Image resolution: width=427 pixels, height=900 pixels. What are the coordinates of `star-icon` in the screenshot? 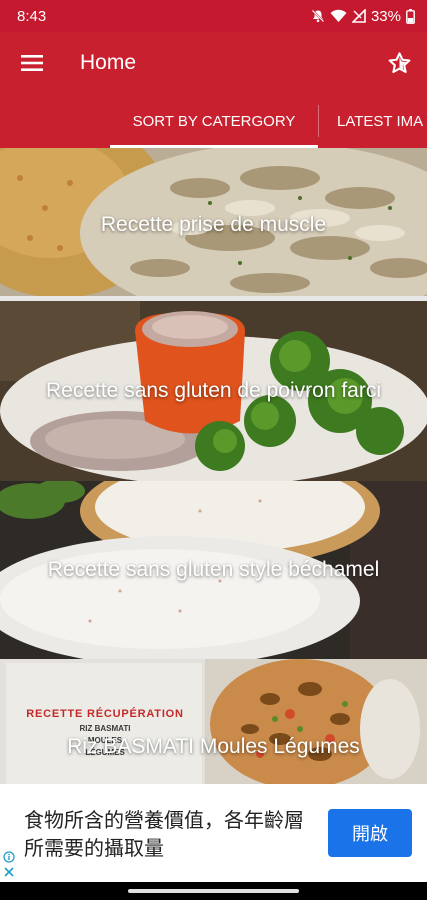 It's located at (399, 63).